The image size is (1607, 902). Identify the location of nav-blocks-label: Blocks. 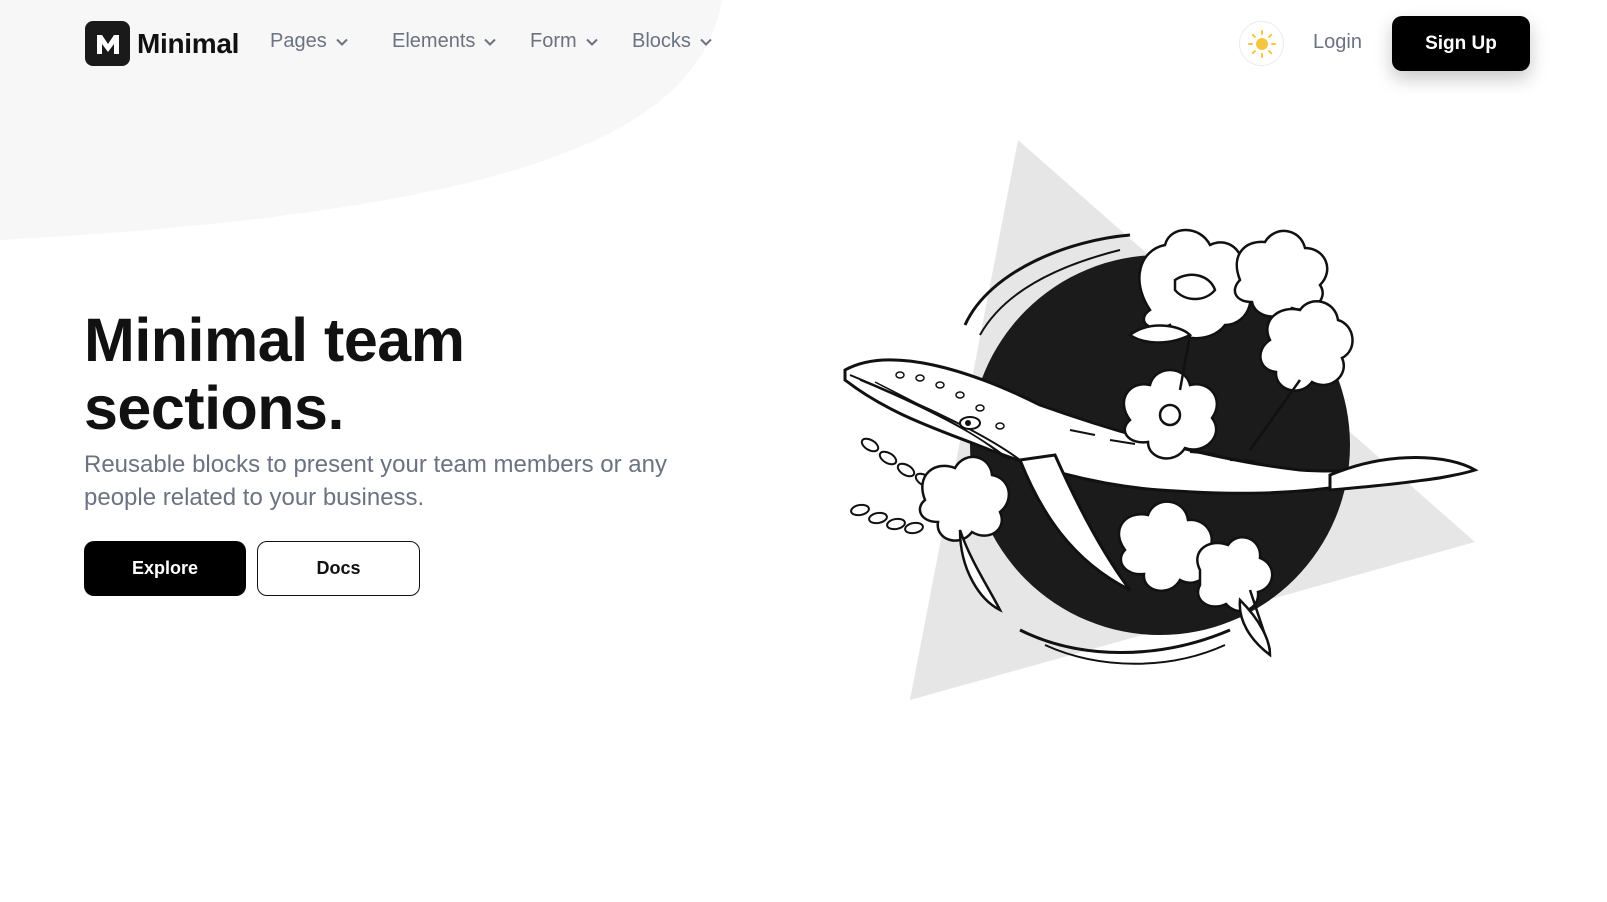
(661, 41).